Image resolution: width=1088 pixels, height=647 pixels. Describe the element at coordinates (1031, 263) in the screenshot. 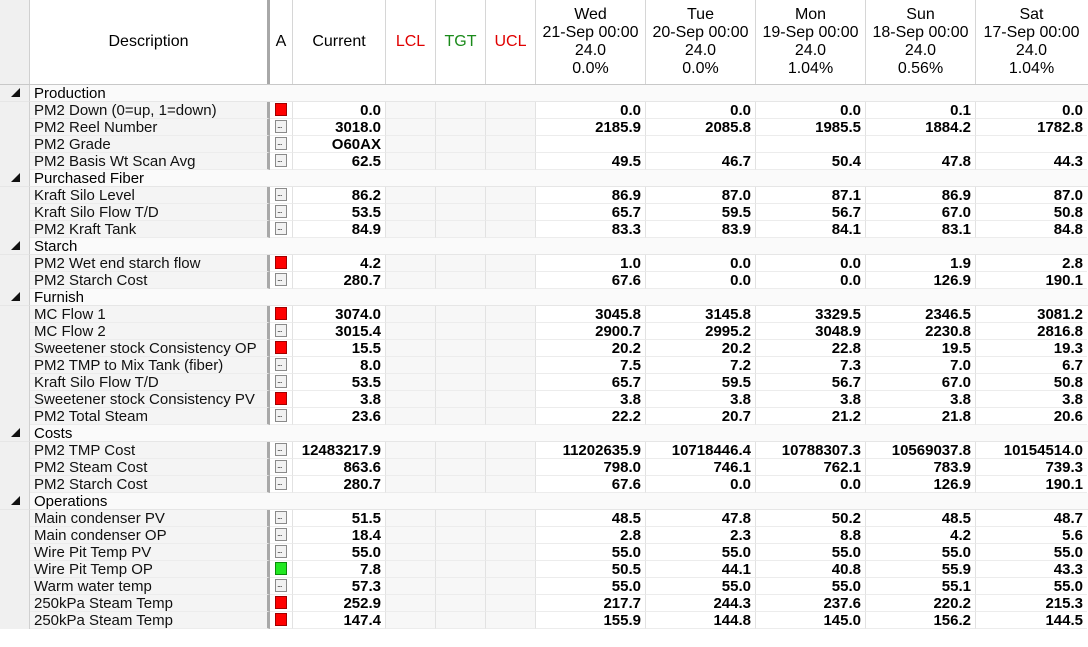

I see `cell-day-5: 2.8` at that location.